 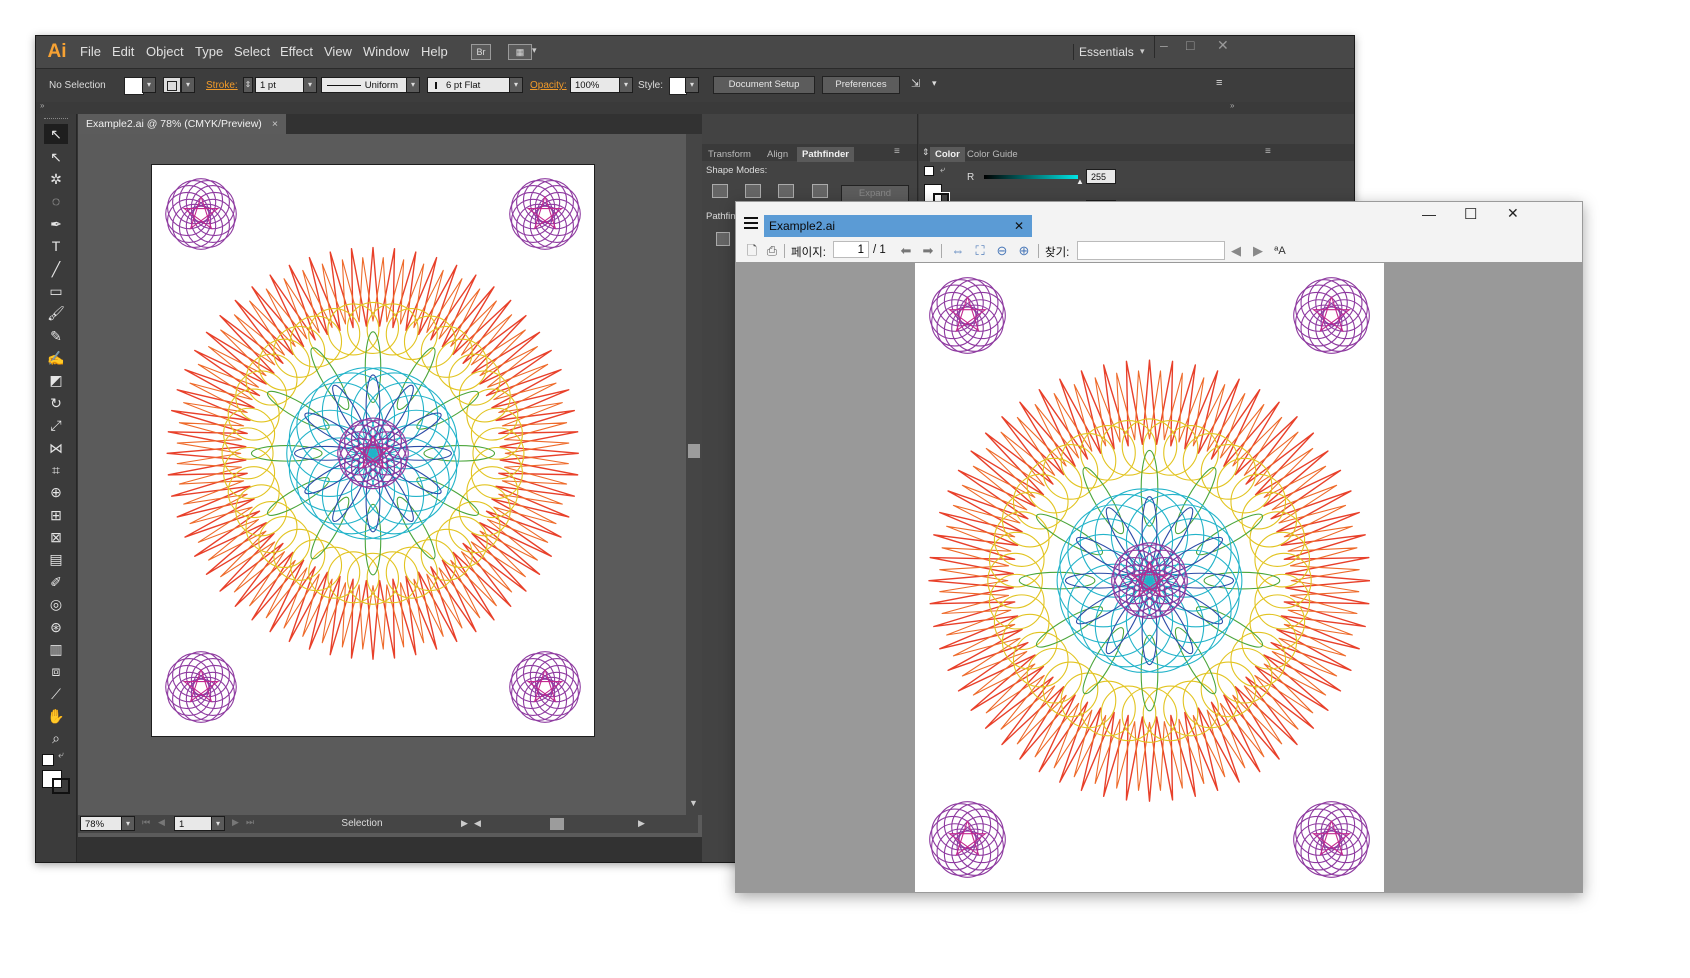 I want to click on pen-tool-icon: ✒, so click(x=56, y=224).